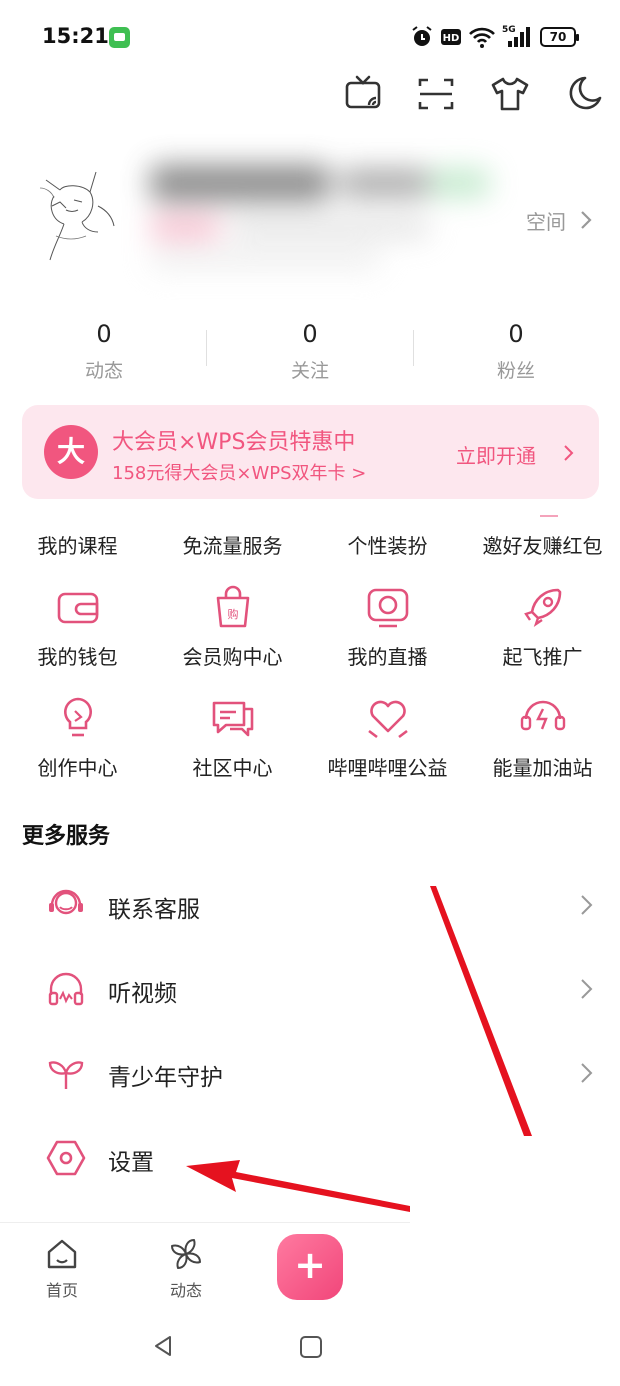 The width and height of the screenshot is (620, 1386). I want to click on service-free-data: 免流量服务, so click(232, 544).